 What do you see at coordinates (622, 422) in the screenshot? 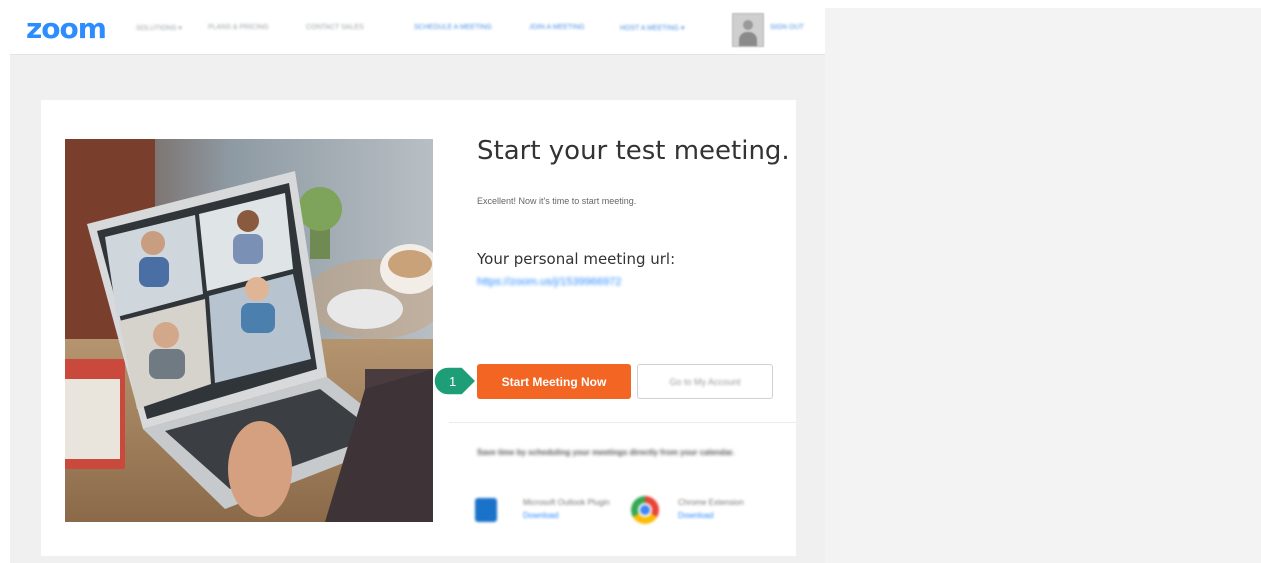
I see `section-divider` at bounding box center [622, 422].